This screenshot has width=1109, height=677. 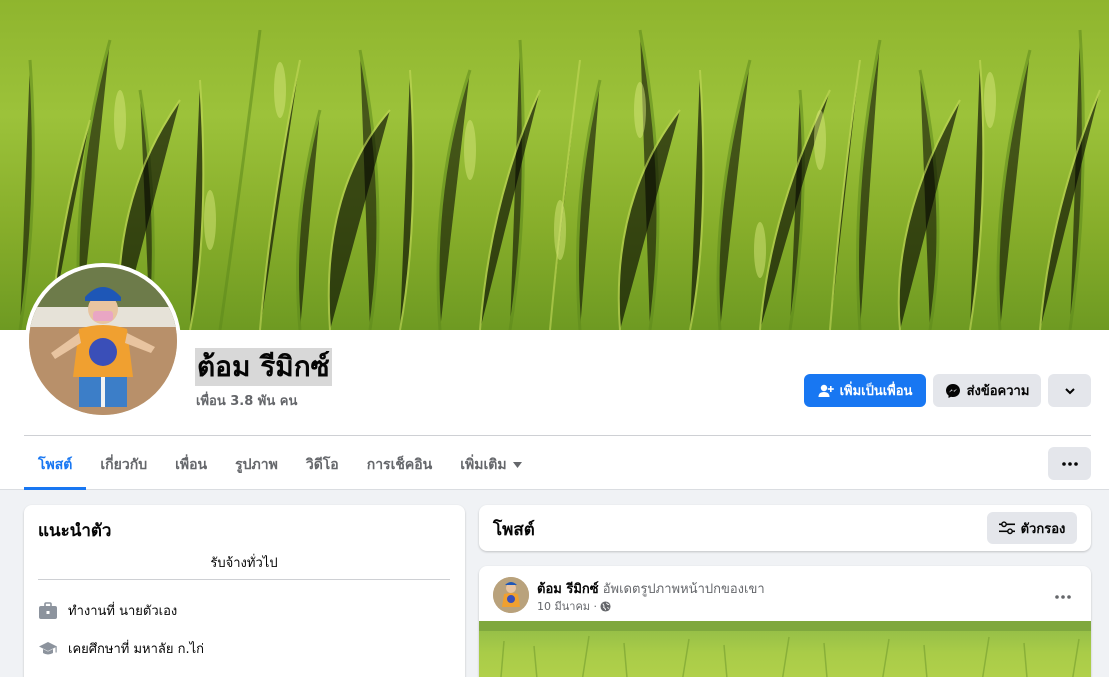 I want to click on tab-videos: วิดีโอ, so click(x=322, y=465).